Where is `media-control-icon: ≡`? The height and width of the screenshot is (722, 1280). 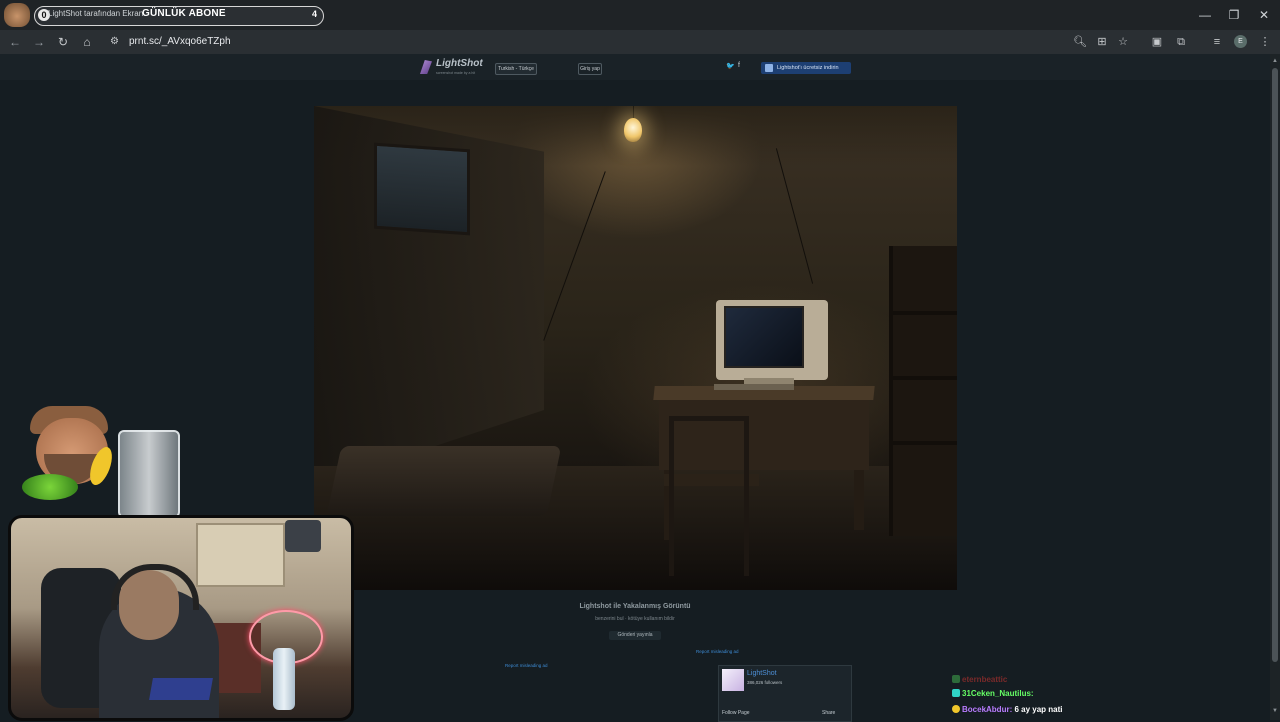 media-control-icon: ≡ is located at coordinates (1217, 42).